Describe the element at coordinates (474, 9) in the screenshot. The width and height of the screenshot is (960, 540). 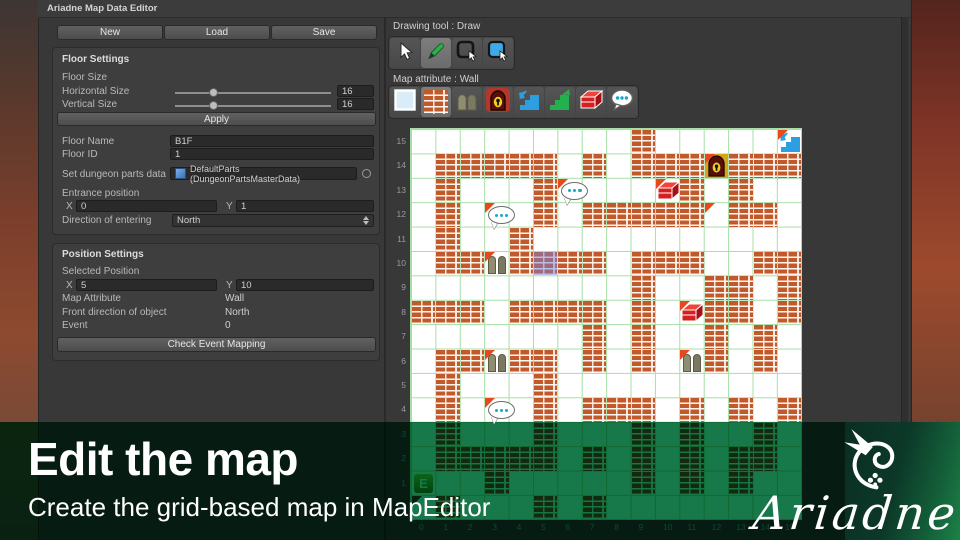
I see `window-tab-bar` at that location.